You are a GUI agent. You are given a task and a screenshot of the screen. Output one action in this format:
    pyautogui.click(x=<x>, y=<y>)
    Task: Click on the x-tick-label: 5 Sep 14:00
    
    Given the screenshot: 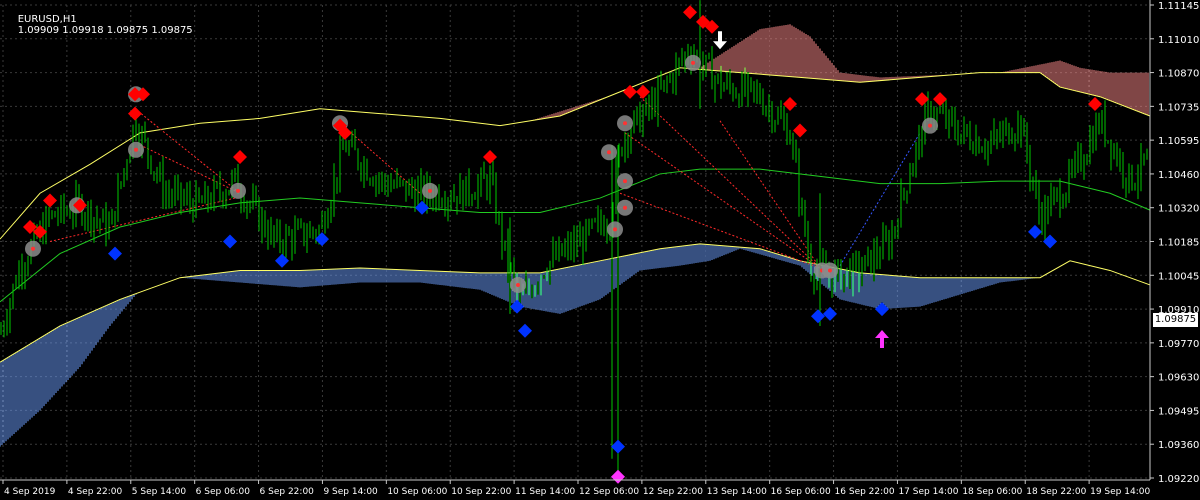 What is the action you would take?
    pyautogui.click(x=159, y=492)
    